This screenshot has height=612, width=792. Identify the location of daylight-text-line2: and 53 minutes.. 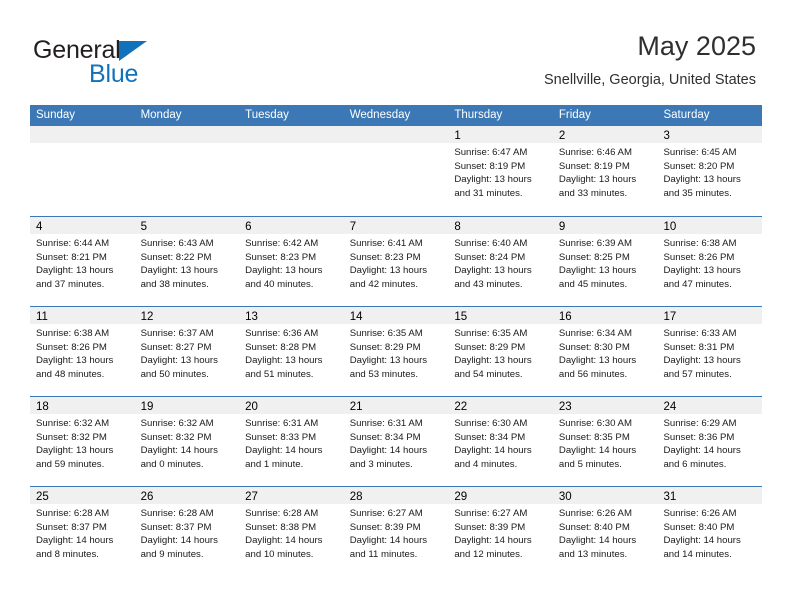
(384, 374).